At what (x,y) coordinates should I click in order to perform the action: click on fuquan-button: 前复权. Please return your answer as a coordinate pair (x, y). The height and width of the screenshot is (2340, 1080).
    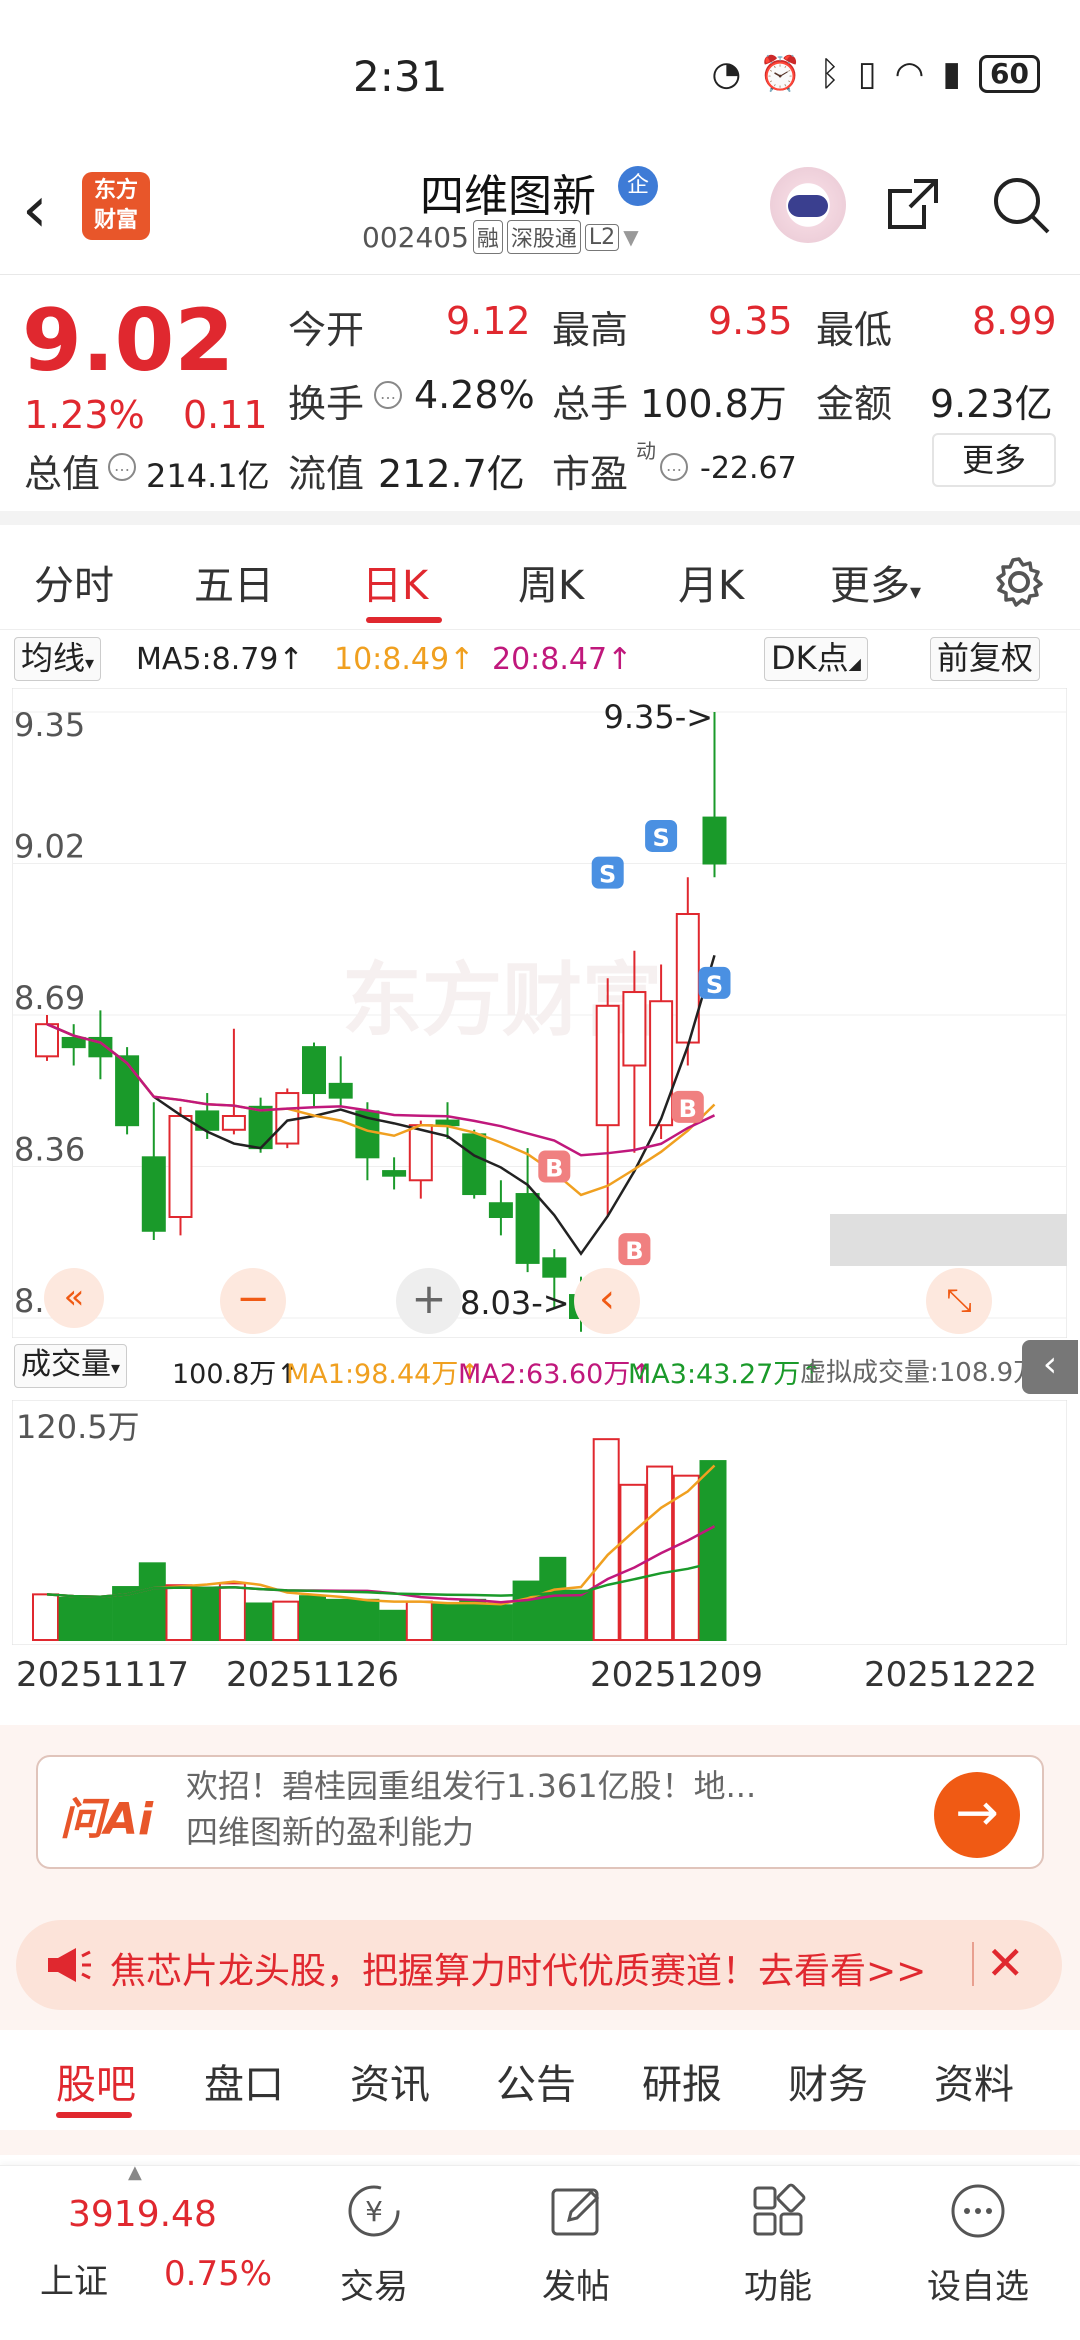
    Looking at the image, I should click on (985, 659).